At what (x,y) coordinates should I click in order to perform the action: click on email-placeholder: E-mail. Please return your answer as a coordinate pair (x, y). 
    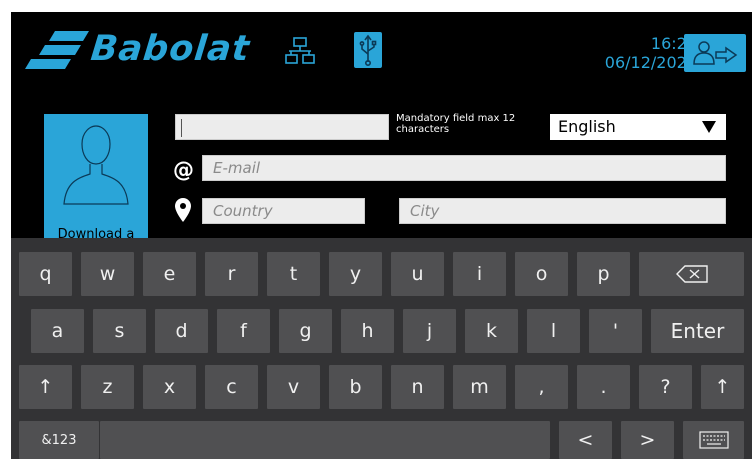
    Looking at the image, I should click on (237, 168).